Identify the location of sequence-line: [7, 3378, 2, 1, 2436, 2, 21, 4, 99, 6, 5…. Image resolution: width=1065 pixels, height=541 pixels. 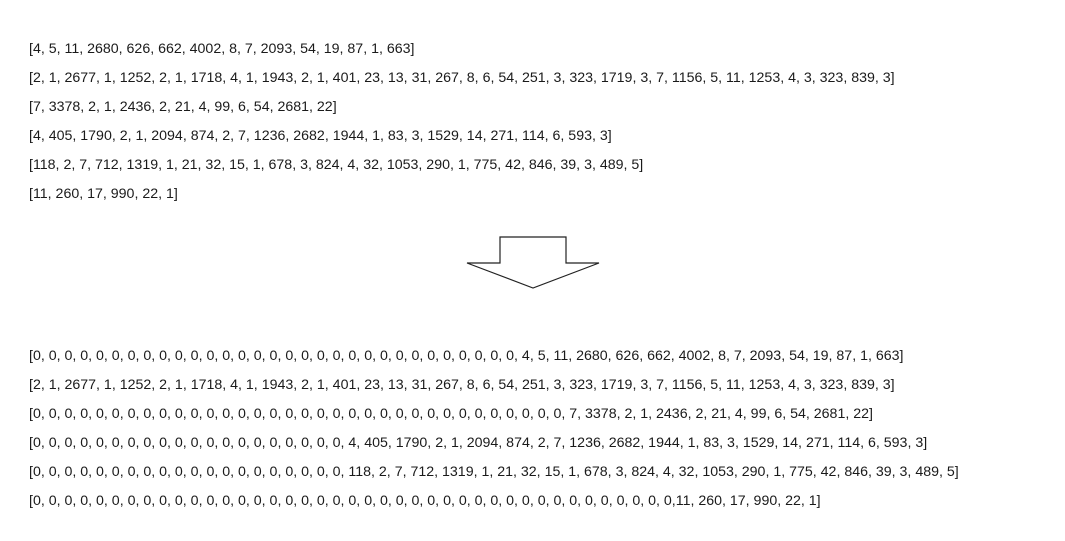
(183, 107).